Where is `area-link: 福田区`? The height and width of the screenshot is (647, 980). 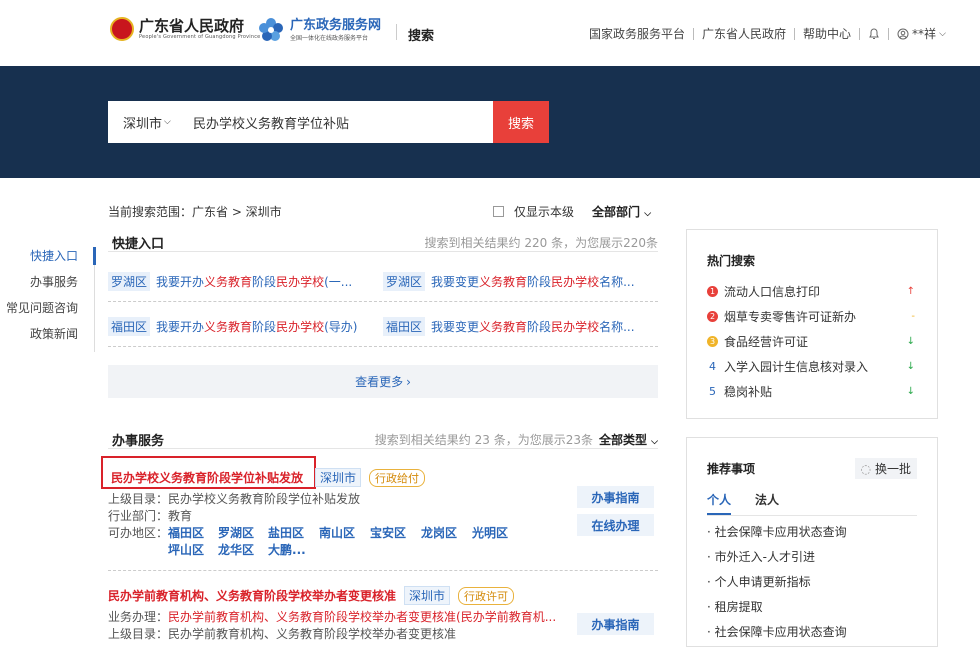 area-link: 福田区 is located at coordinates (193, 533).